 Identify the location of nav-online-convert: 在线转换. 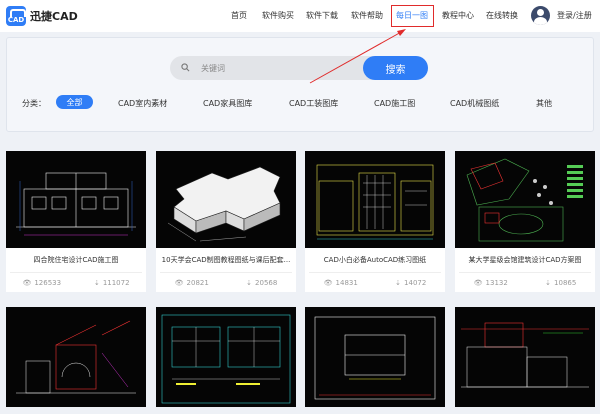
(502, 15).